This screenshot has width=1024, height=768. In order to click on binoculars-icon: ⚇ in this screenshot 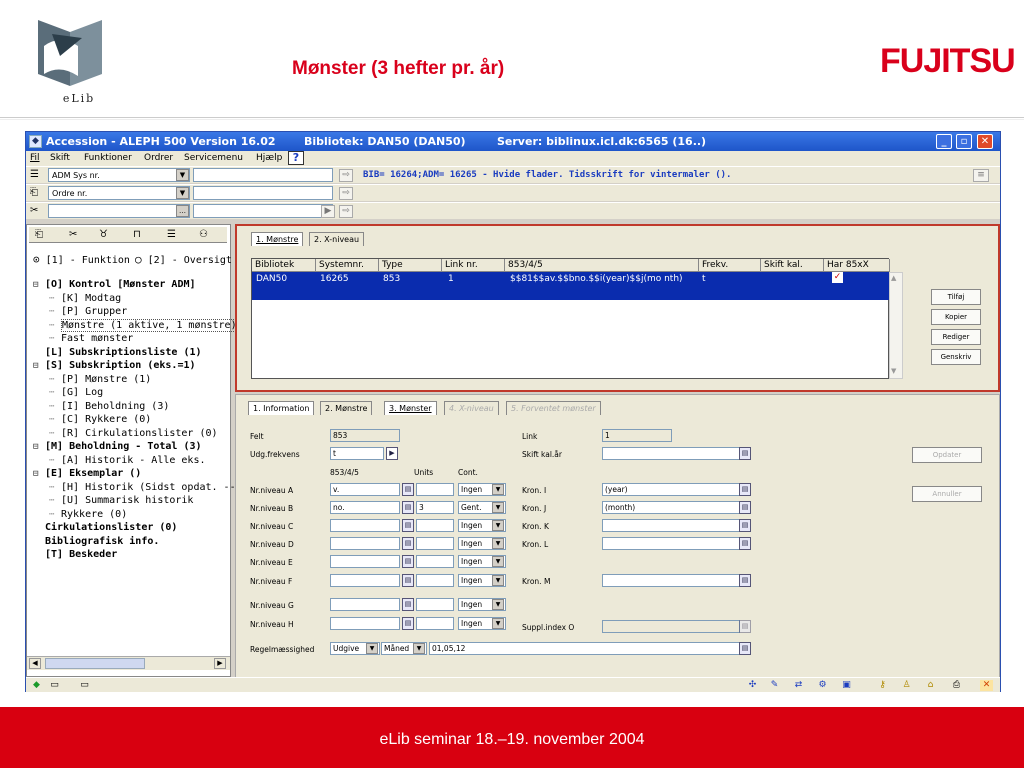, I will do `click(203, 234)`.